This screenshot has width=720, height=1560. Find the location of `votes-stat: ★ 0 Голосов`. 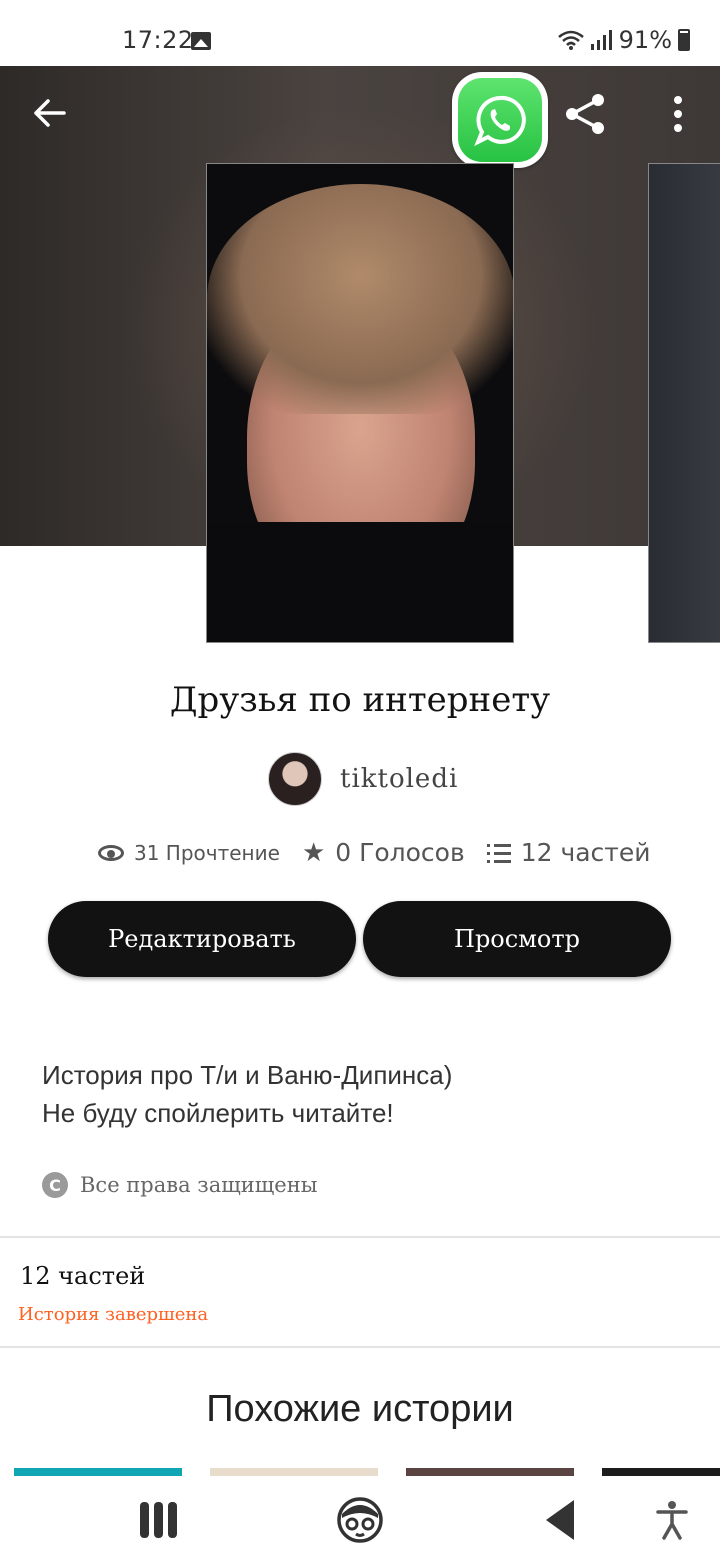

votes-stat: ★ 0 Голосов is located at coordinates (383, 852).